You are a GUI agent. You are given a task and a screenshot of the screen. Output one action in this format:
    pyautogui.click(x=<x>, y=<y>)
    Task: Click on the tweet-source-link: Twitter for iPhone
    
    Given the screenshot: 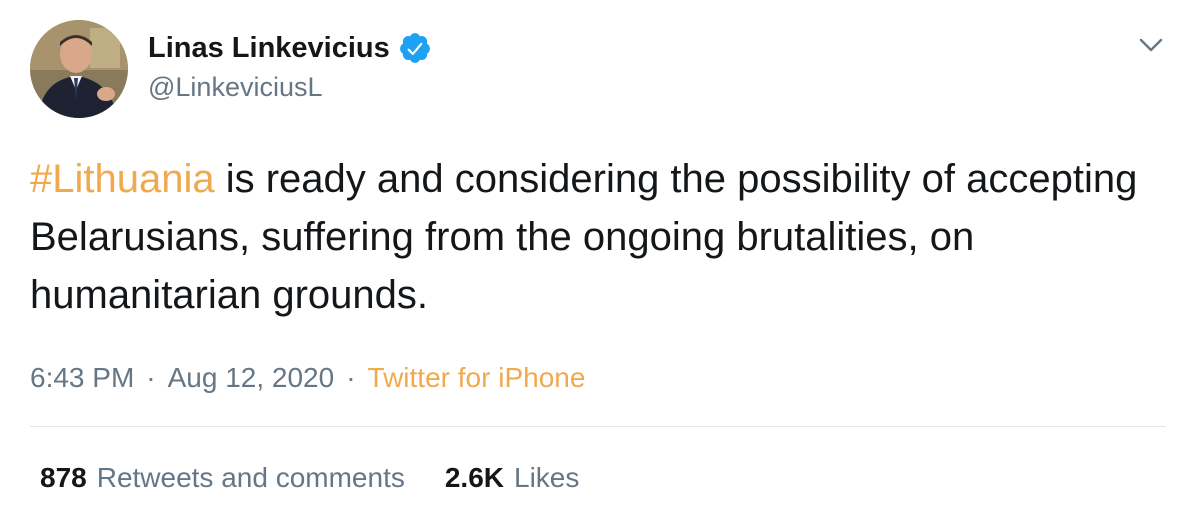 What is the action you would take?
    pyautogui.click(x=477, y=378)
    